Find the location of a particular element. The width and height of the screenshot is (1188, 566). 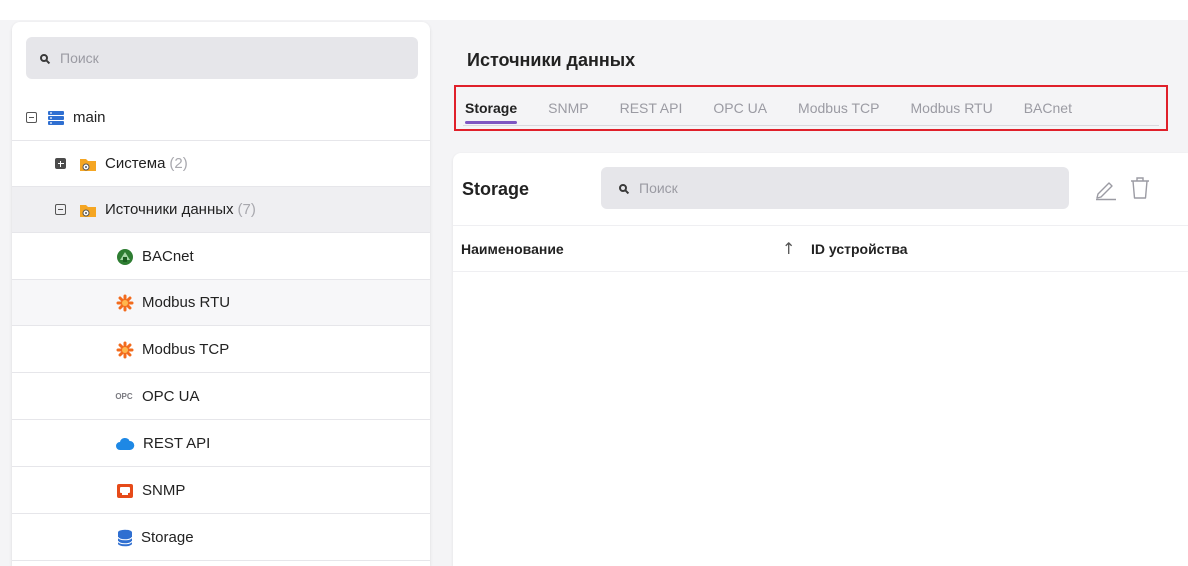

tree-item-modbus-rtu: Modbus RTU is located at coordinates (221, 303).